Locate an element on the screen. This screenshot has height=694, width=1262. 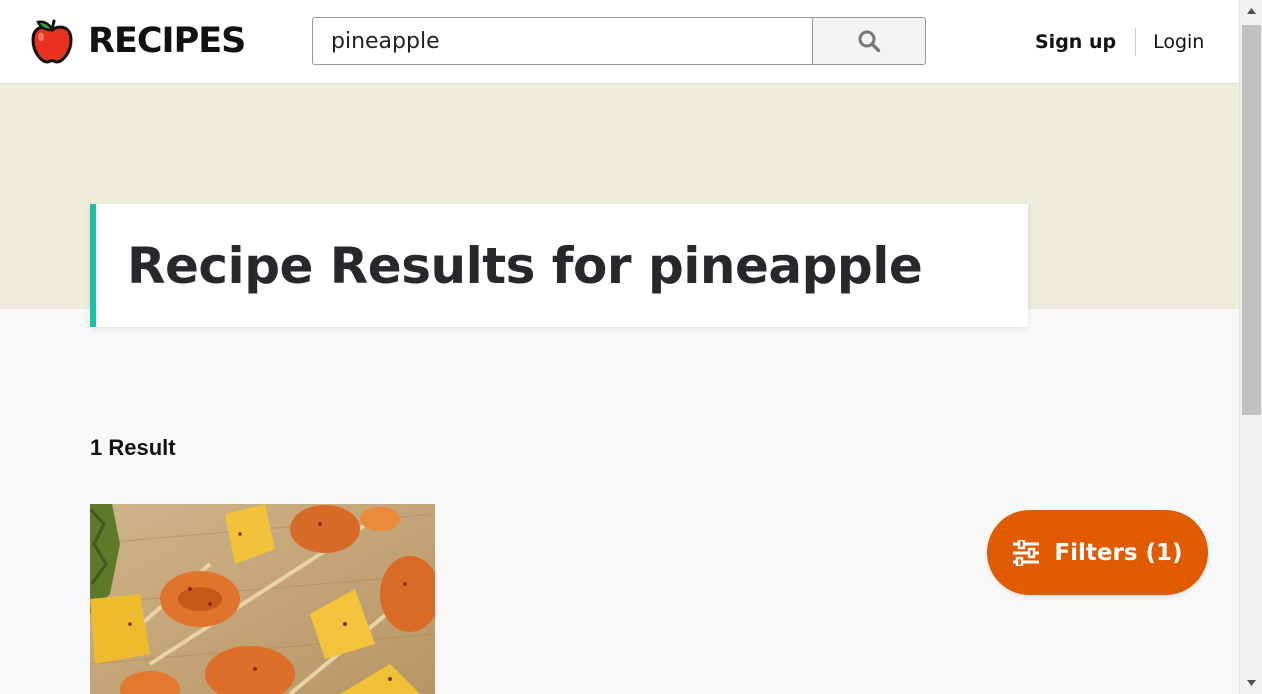
search-button is located at coordinates (869, 41).